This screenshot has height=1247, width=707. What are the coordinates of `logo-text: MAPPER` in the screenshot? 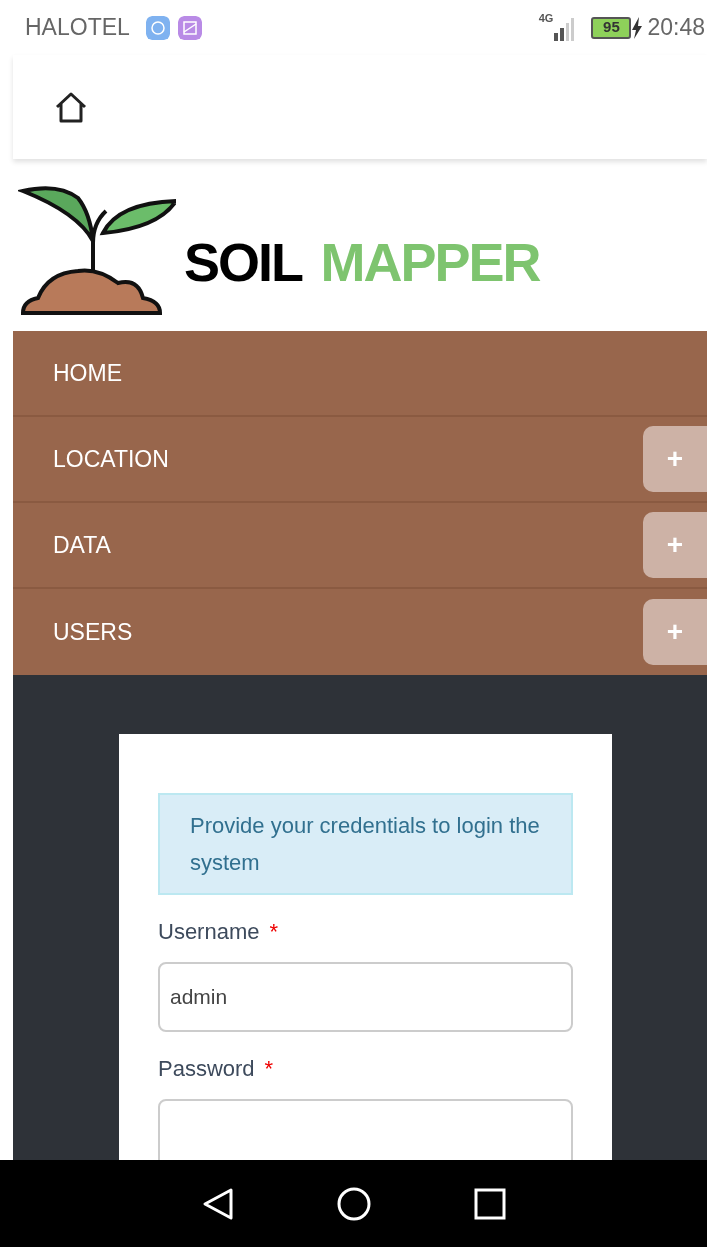 It's located at (430, 262).